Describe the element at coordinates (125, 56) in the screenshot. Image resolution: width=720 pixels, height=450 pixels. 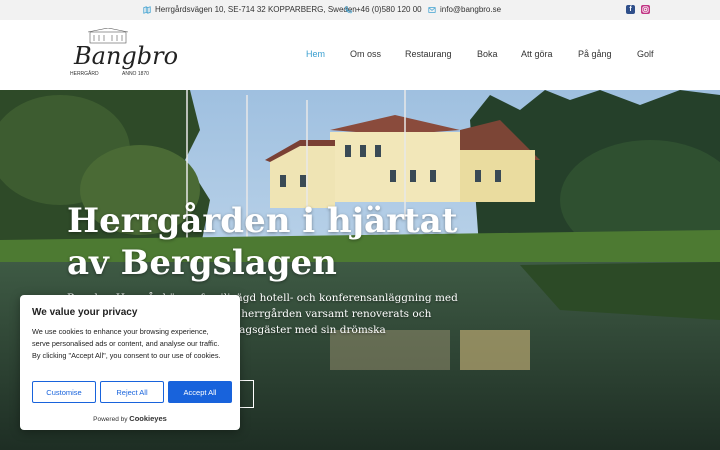
I see `logo-wordmark: Bangbro` at that location.